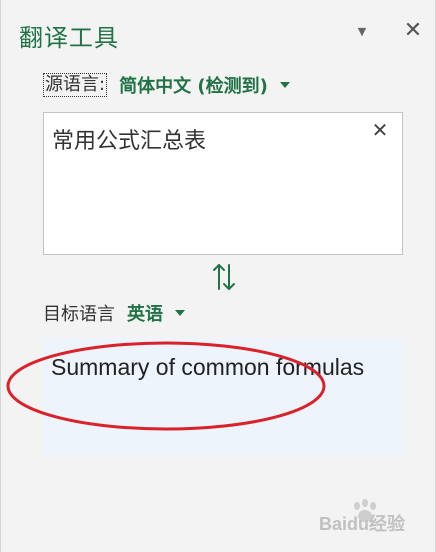  I want to click on source-language-row: 源语言: 简体中文 (检测到), so click(166, 85).